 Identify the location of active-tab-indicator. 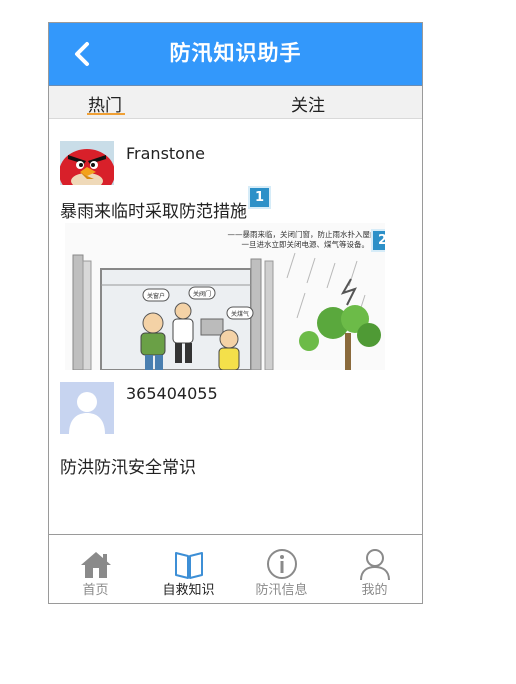
(106, 114).